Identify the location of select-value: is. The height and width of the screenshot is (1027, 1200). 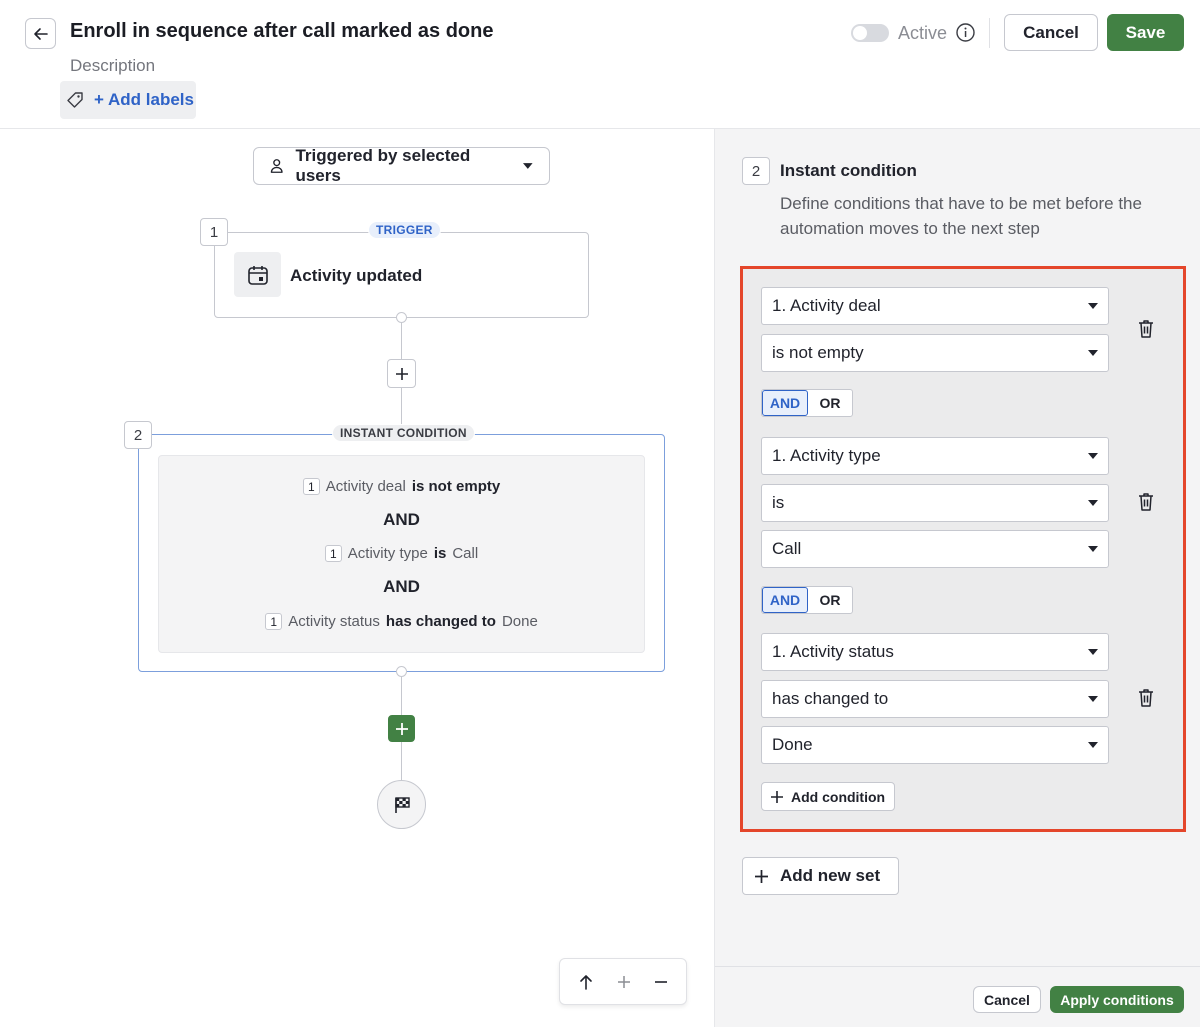
(778, 502).